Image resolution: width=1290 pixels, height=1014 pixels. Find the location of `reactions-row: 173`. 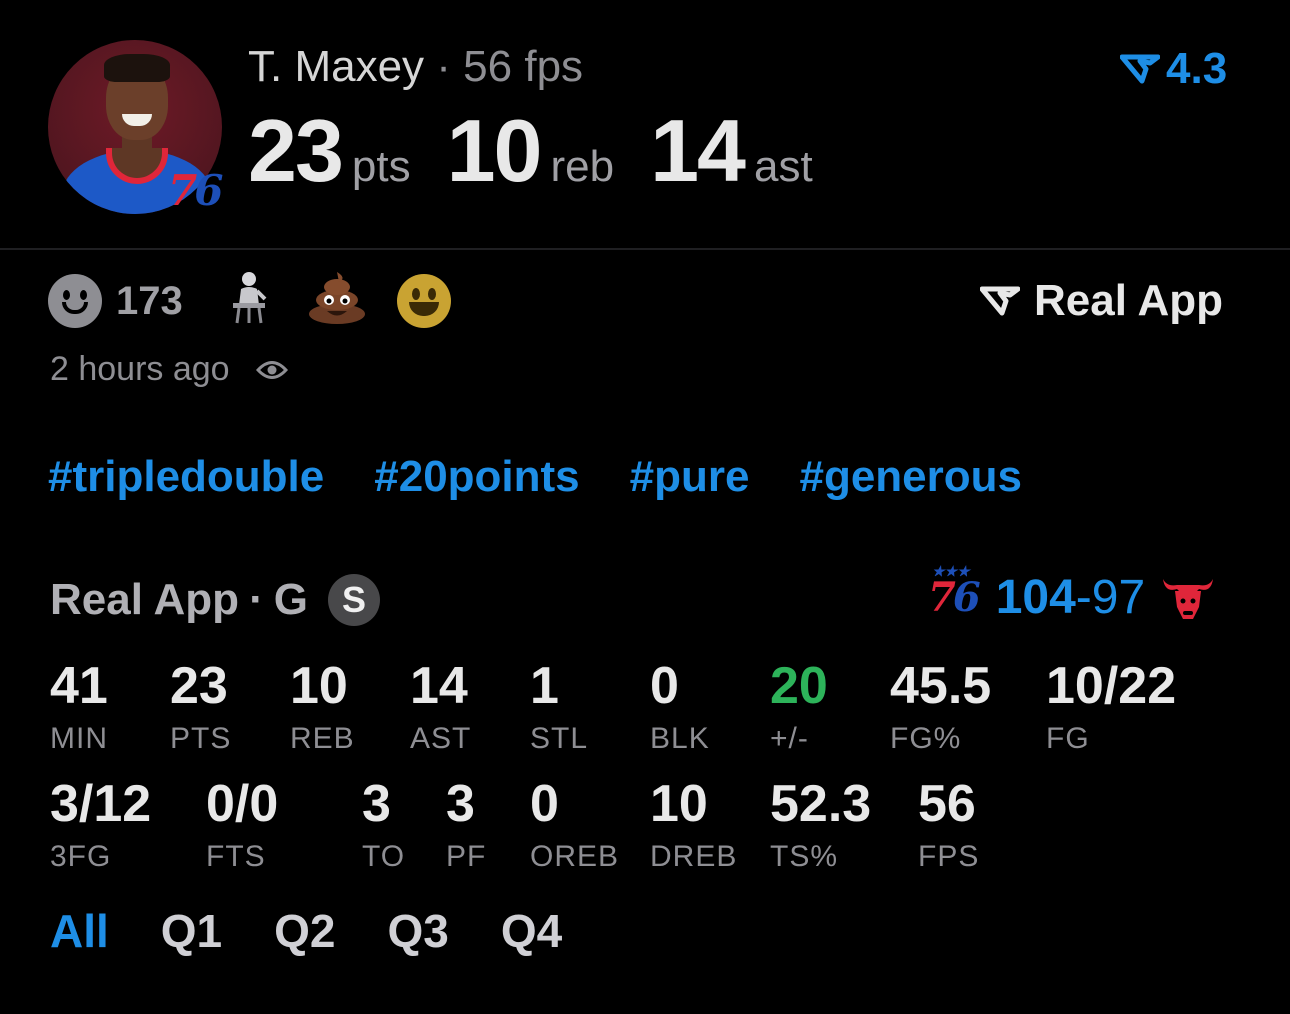

reactions-row: 173 is located at coordinates (249, 301).